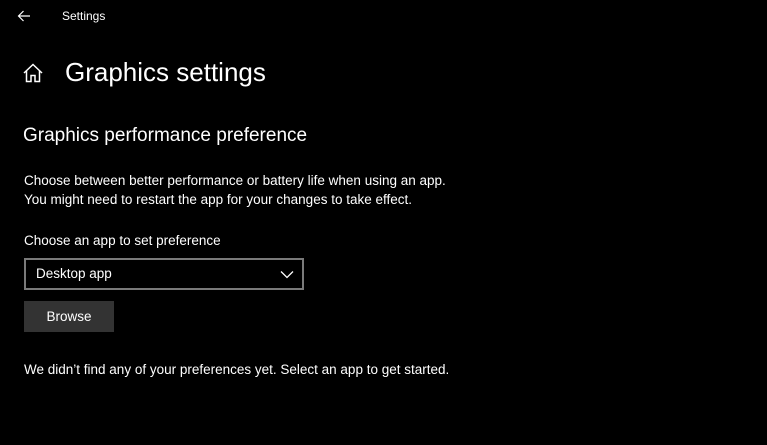  I want to click on home-button, so click(33, 73).